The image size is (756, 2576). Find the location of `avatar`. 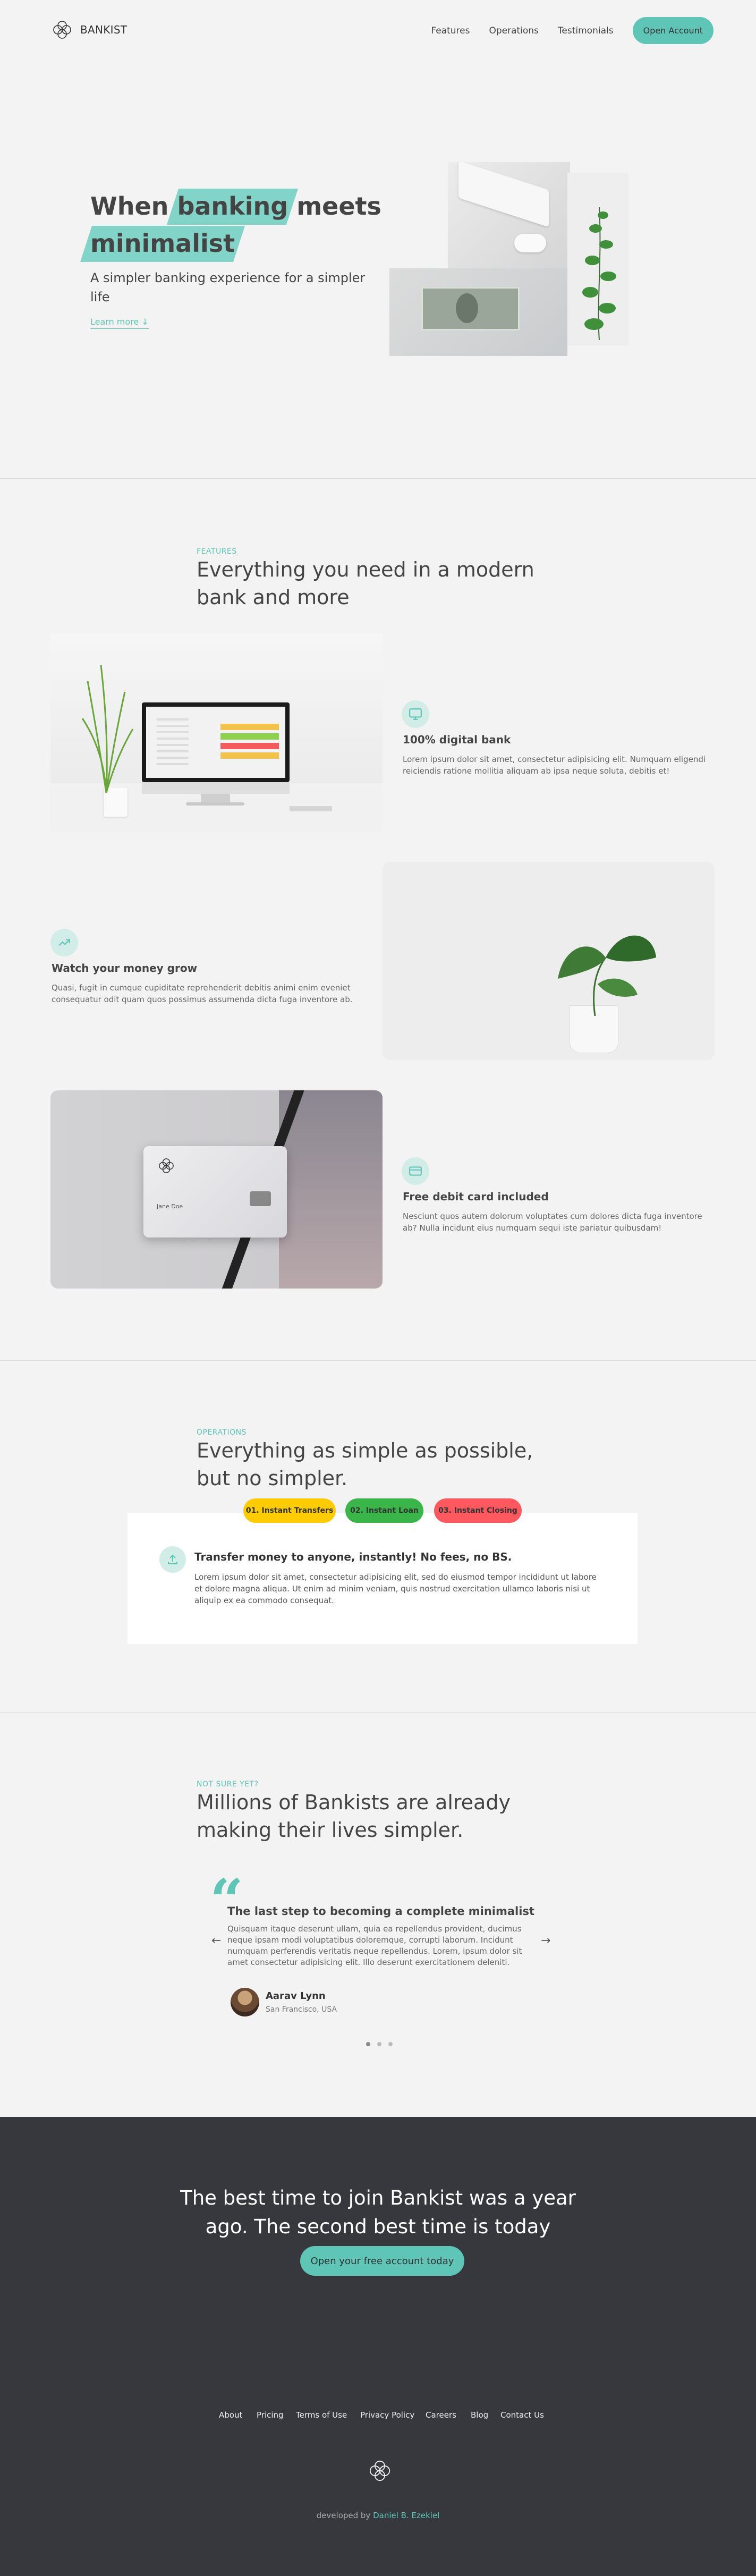

avatar is located at coordinates (245, 2002).